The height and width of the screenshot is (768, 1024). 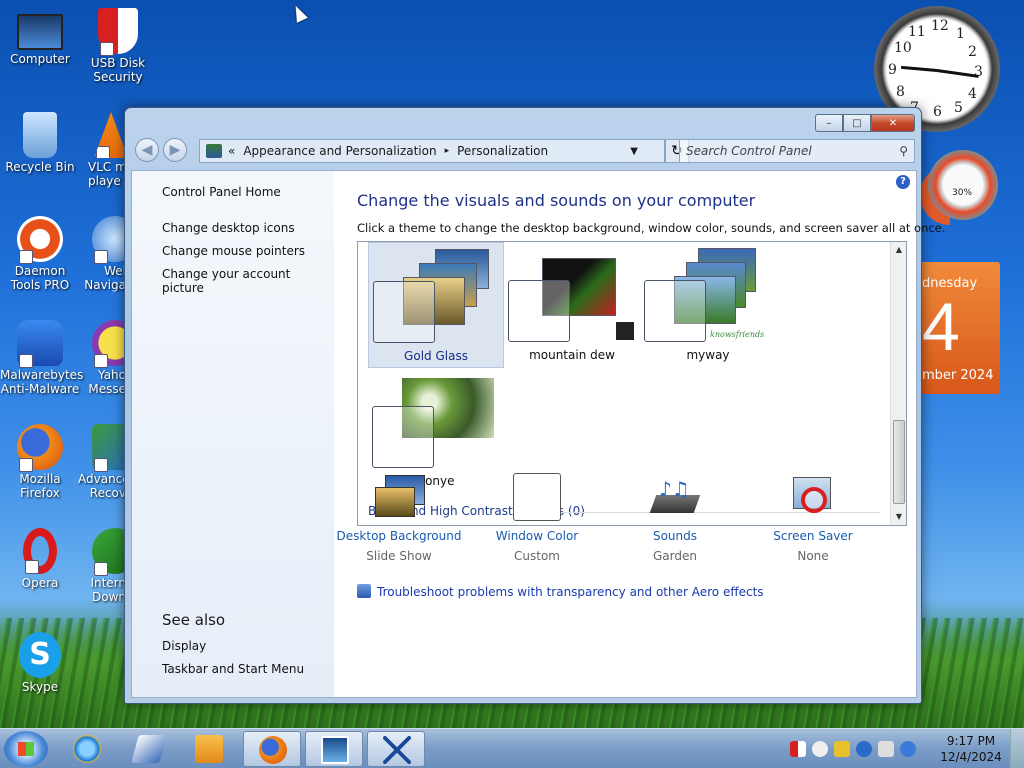 What do you see at coordinates (958, 375) in the screenshot?
I see `calendar-month: mber 2024` at bounding box center [958, 375].